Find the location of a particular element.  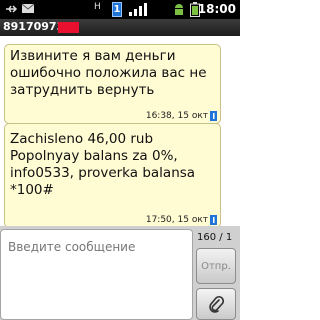

message-meta: 17:50, 15 окт is located at coordinates (181, 220).